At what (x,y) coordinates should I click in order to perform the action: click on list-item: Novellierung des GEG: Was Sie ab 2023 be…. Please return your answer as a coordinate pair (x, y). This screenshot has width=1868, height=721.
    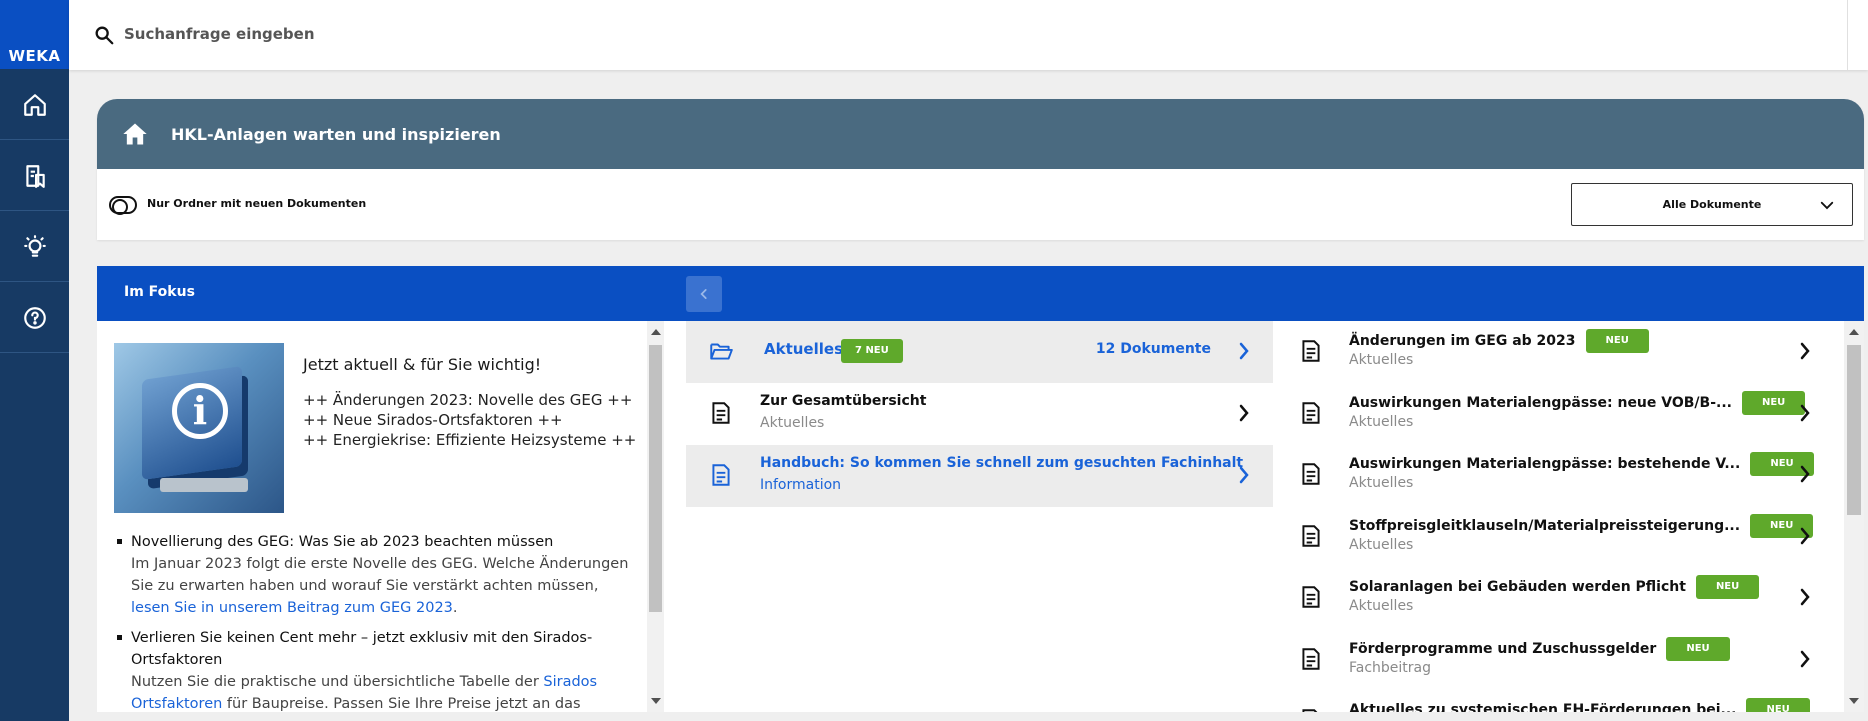
    Looking at the image, I should click on (374, 575).